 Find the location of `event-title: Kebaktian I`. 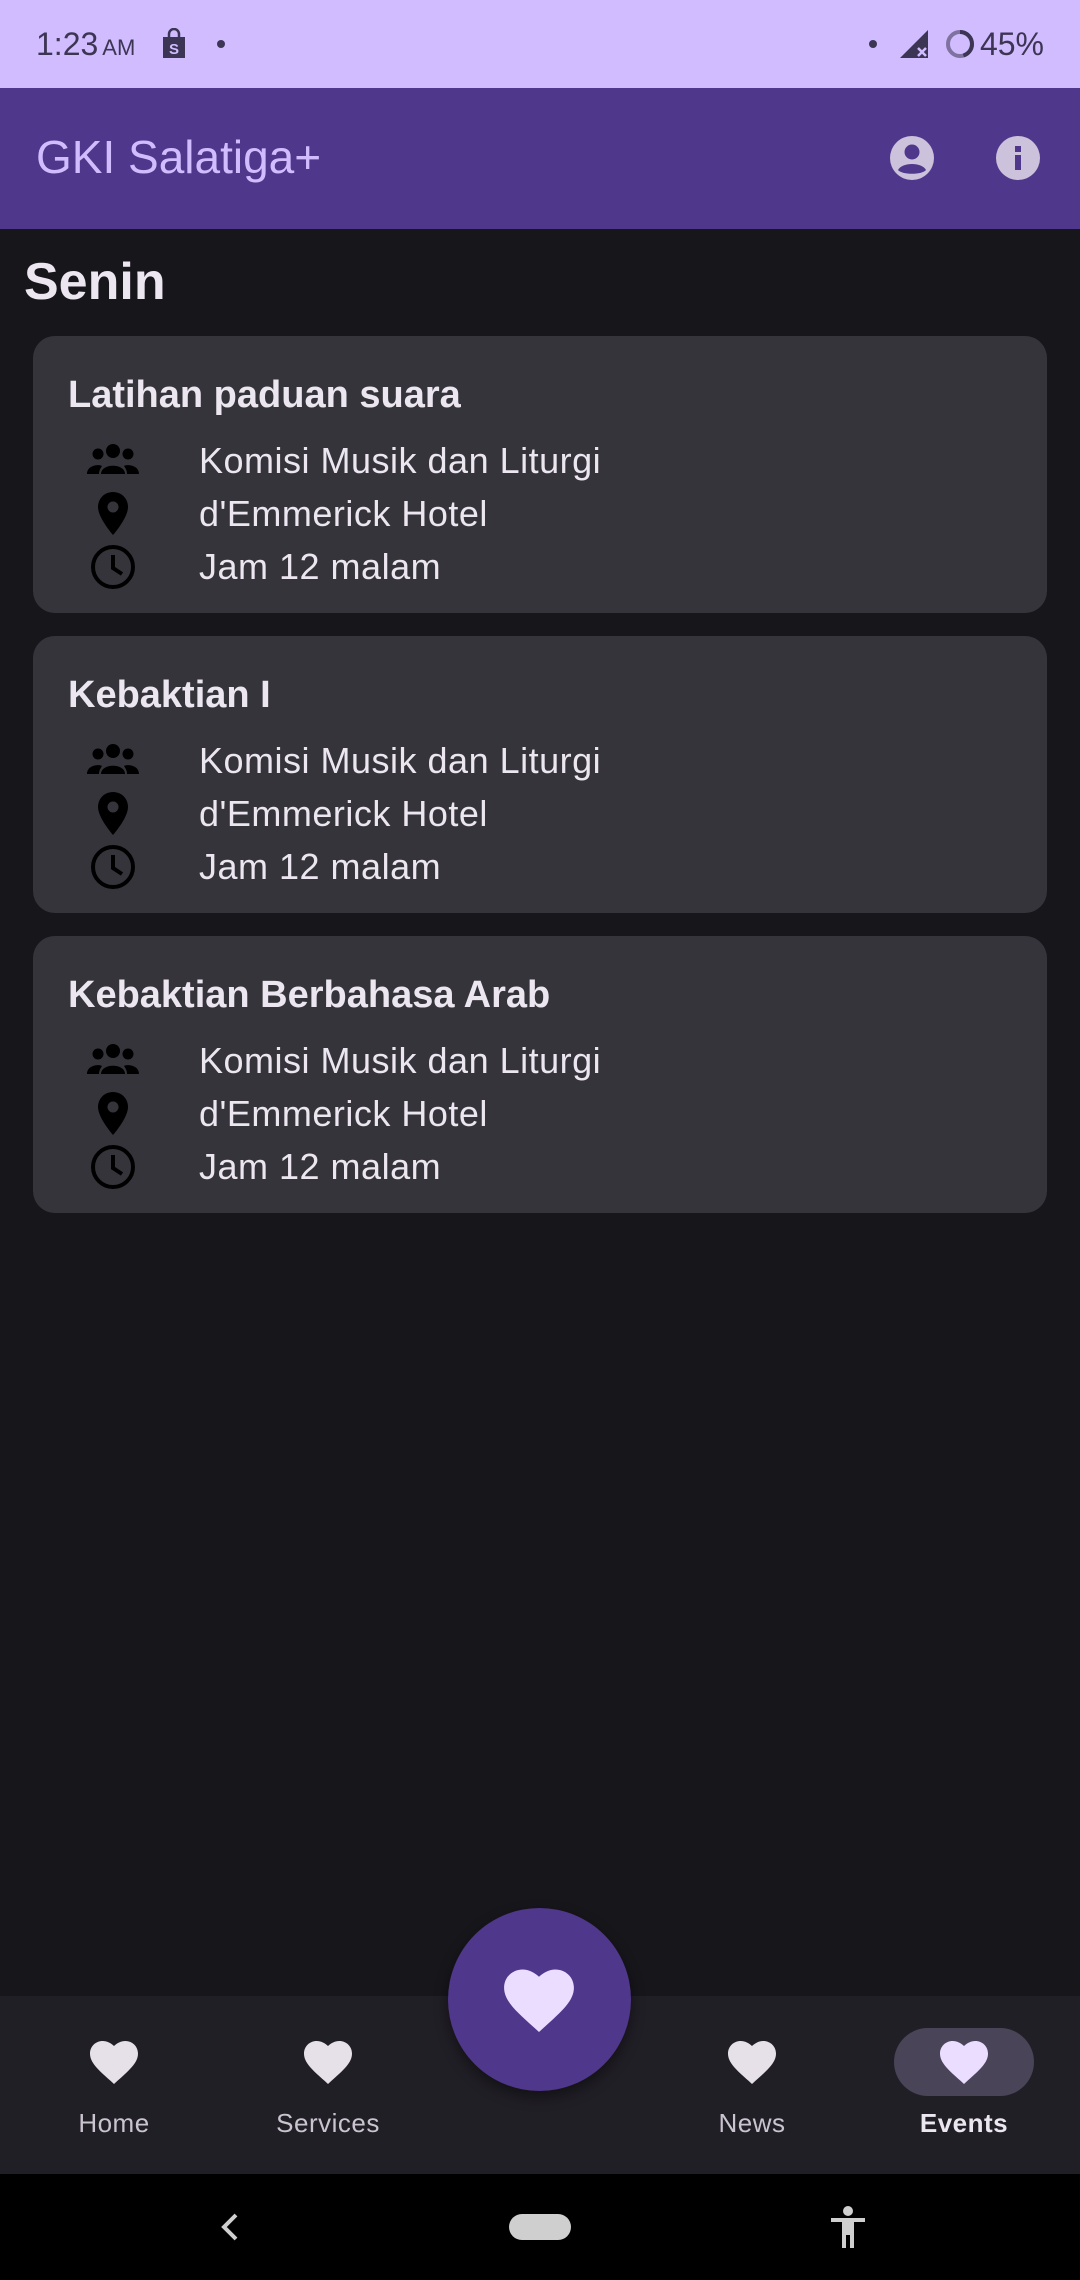

event-title: Kebaktian I is located at coordinates (169, 695).